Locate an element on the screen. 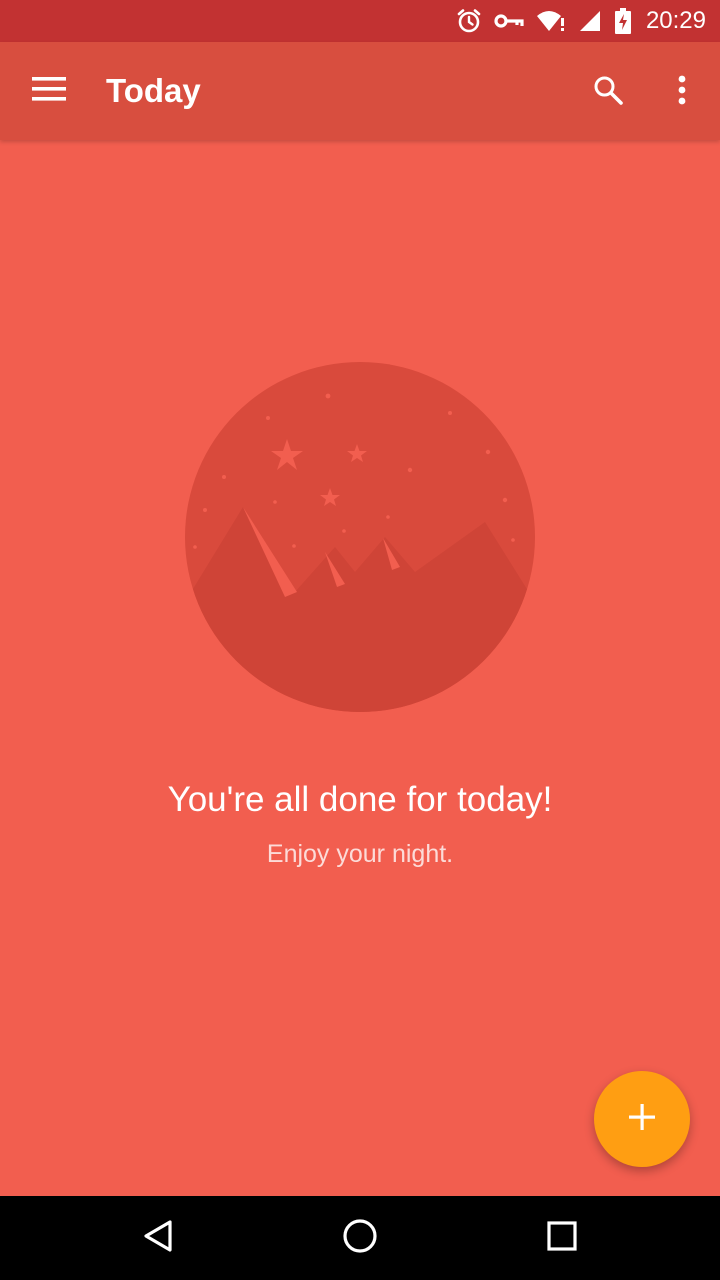 This screenshot has height=1280, width=720. recents-button is located at coordinates (562, 1238).